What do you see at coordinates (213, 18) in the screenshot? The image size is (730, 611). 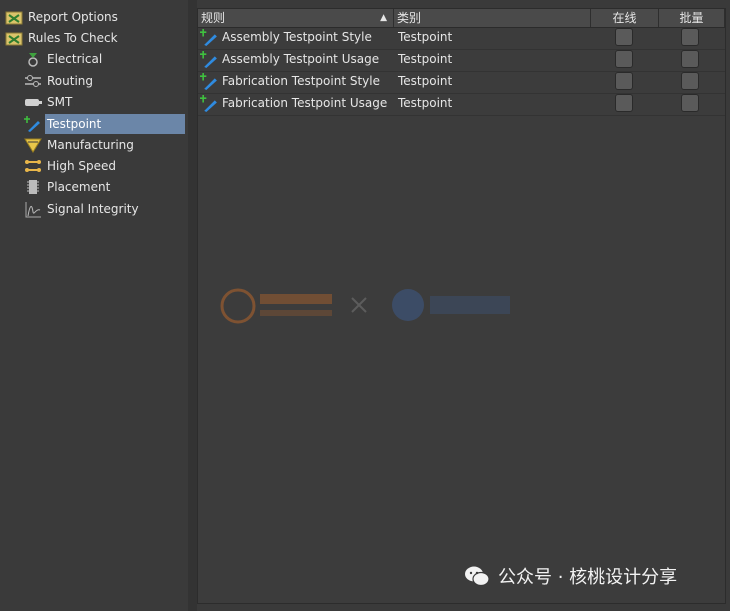 I see `column-header-rule-label: 规则` at bounding box center [213, 18].